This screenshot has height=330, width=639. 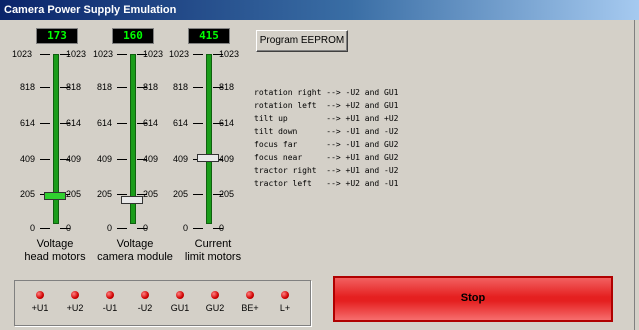 What do you see at coordinates (40, 308) in the screenshot?
I see `led-label: +U1` at bounding box center [40, 308].